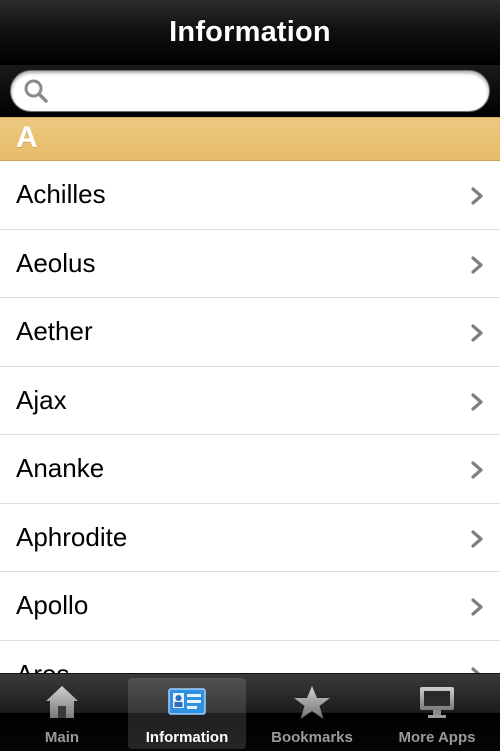 The width and height of the screenshot is (500, 751). What do you see at coordinates (54, 331) in the screenshot?
I see `list-item-label: Aether` at bounding box center [54, 331].